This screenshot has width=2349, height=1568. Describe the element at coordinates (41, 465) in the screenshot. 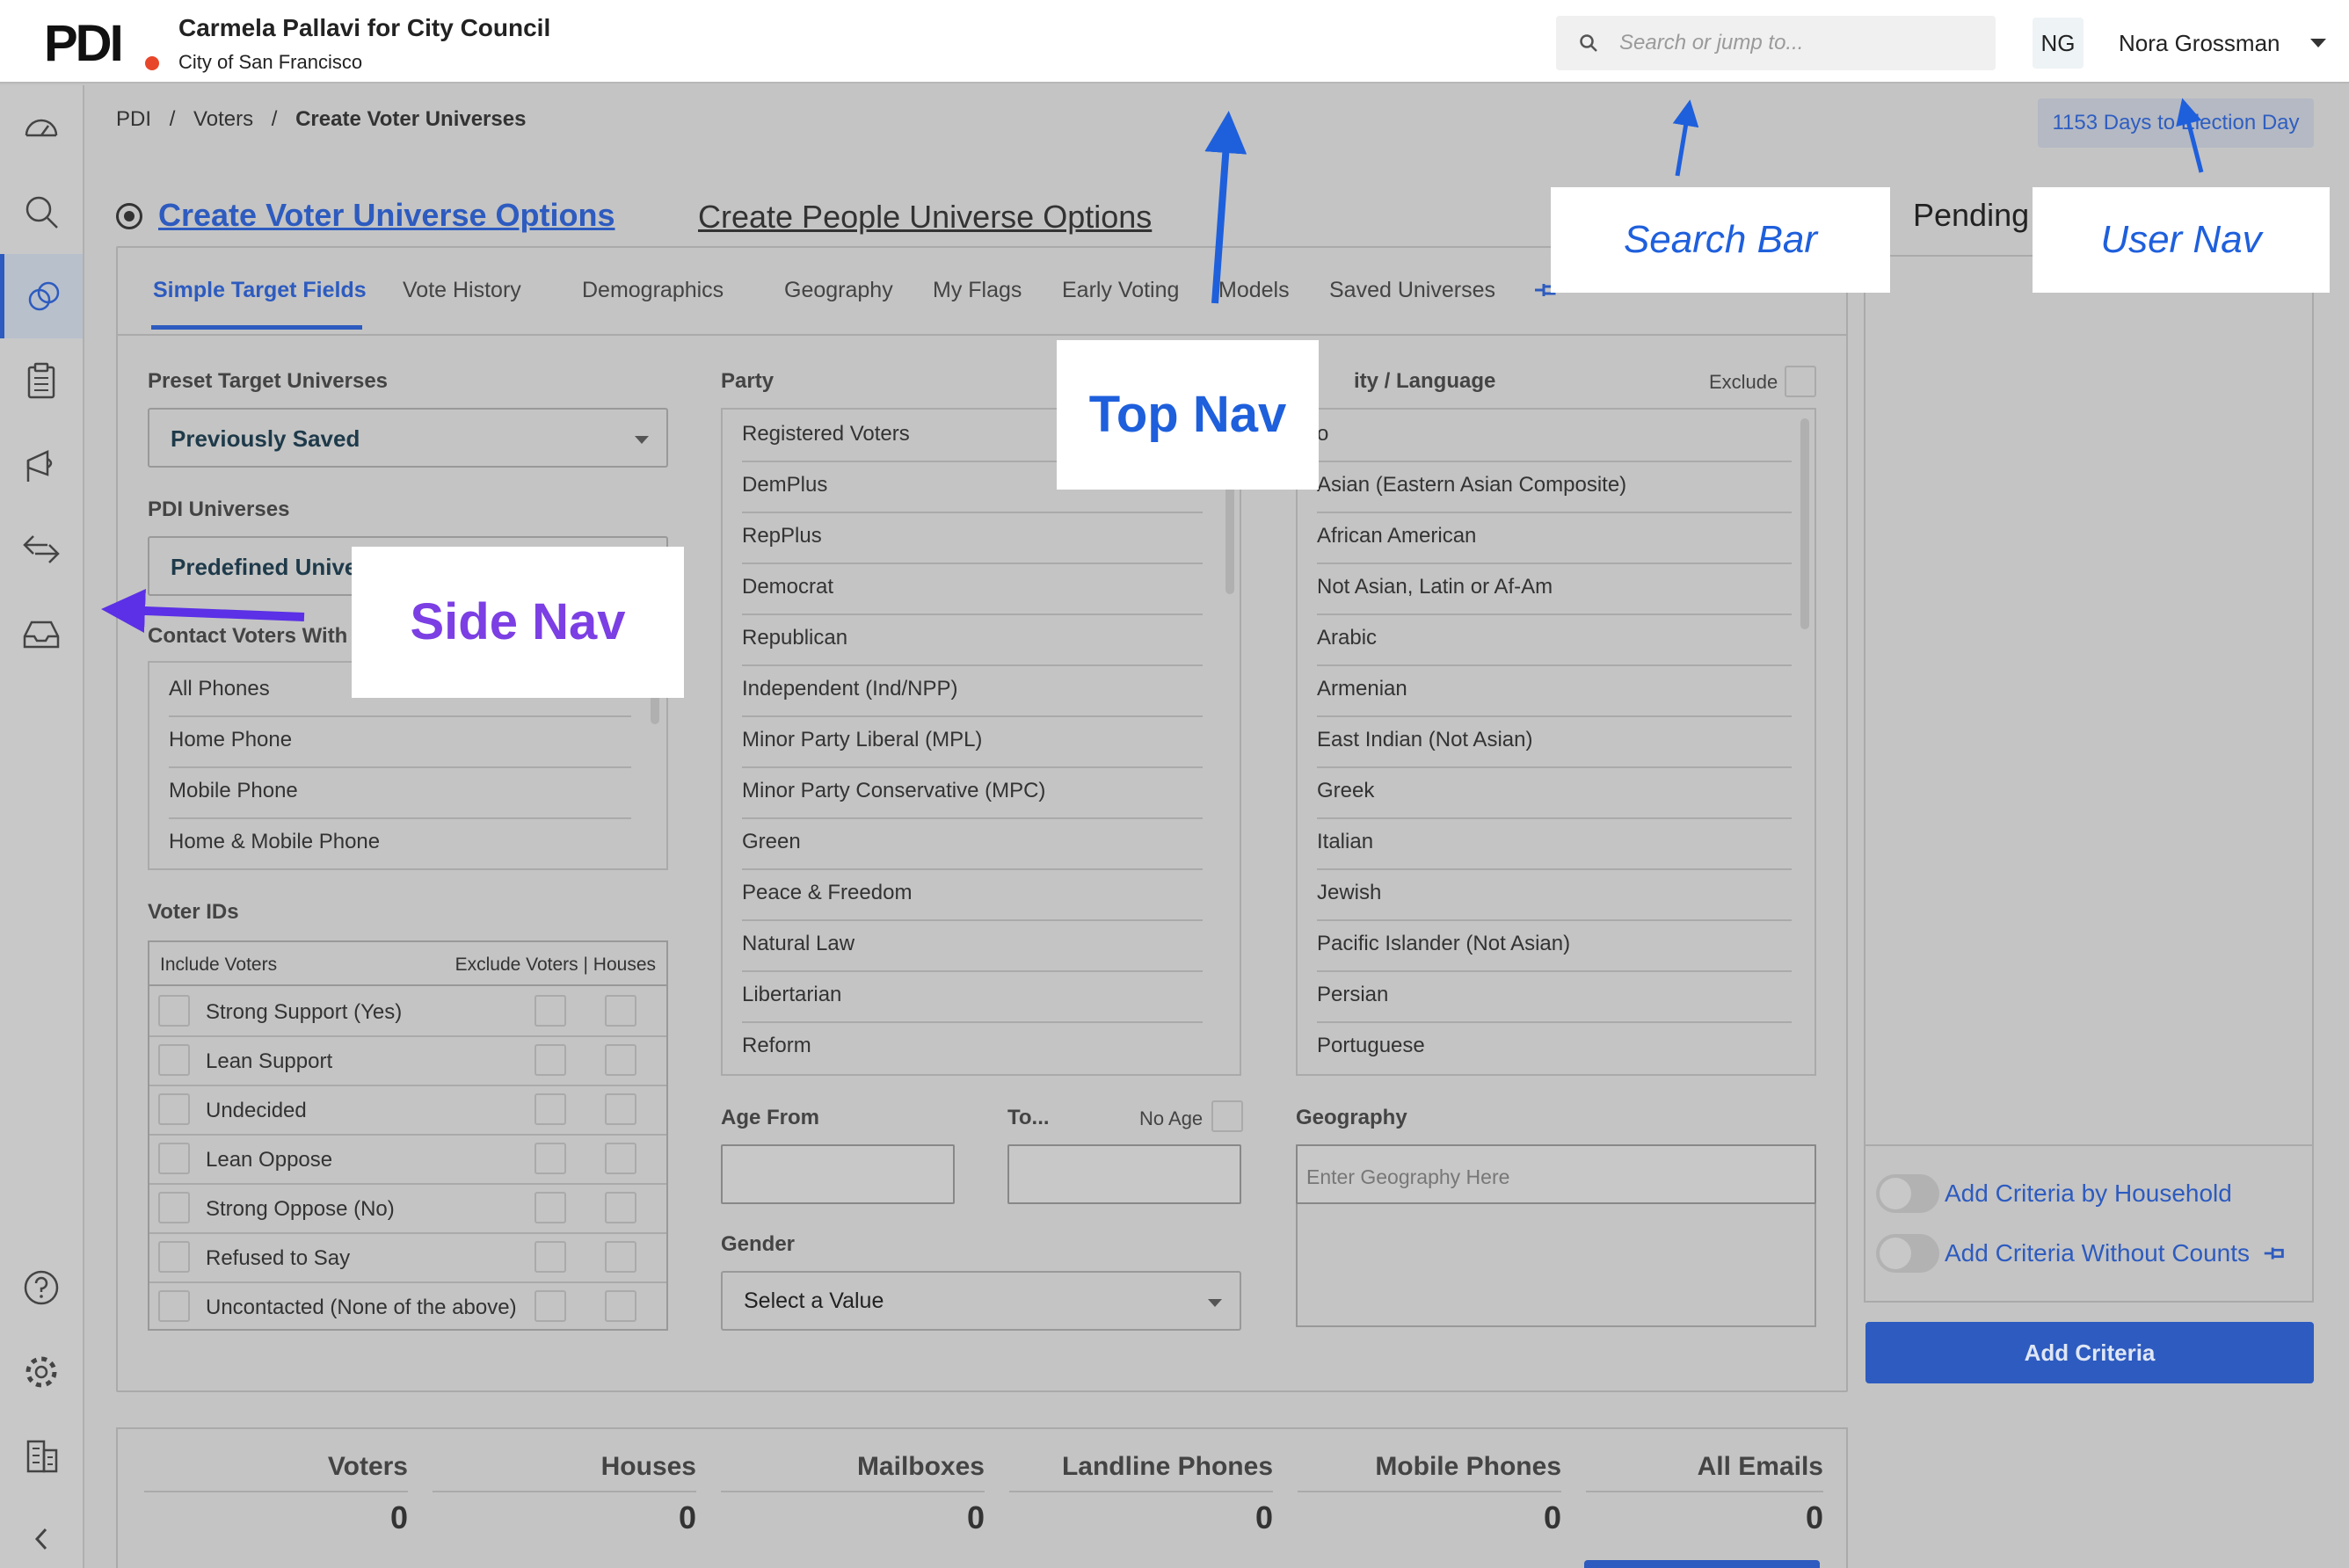

I see `sidebar-item-campaigns` at that location.